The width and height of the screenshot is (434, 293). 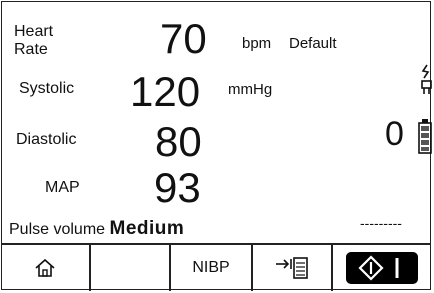 What do you see at coordinates (62, 187) in the screenshot?
I see `map-label: MAP` at bounding box center [62, 187].